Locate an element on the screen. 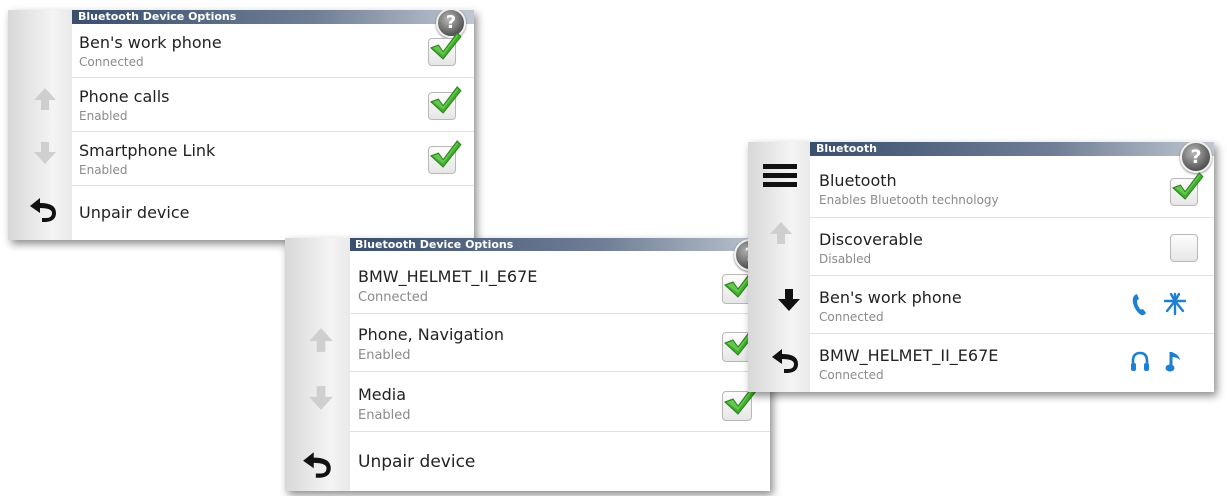  menu-icon is located at coordinates (780, 176).